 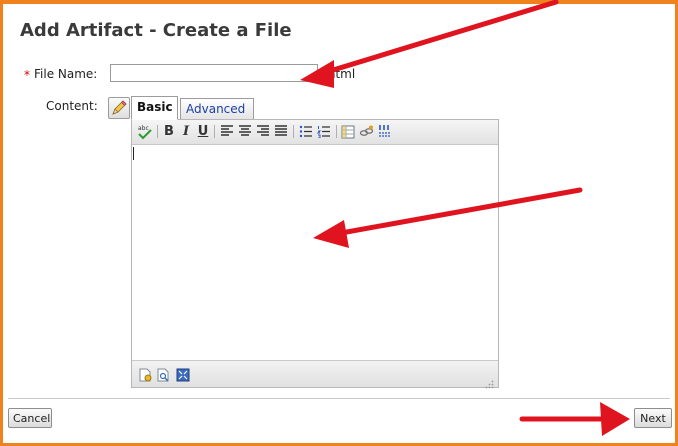 I want to click on pencil-icon, so click(x=119, y=107).